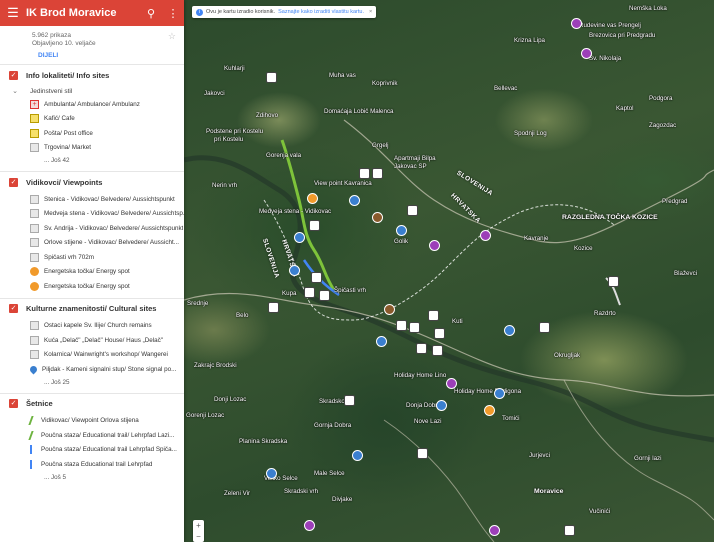 This screenshot has height=542, width=714. What do you see at coordinates (380, 145) in the screenshot?
I see `place-label: Grgelj` at bounding box center [380, 145].